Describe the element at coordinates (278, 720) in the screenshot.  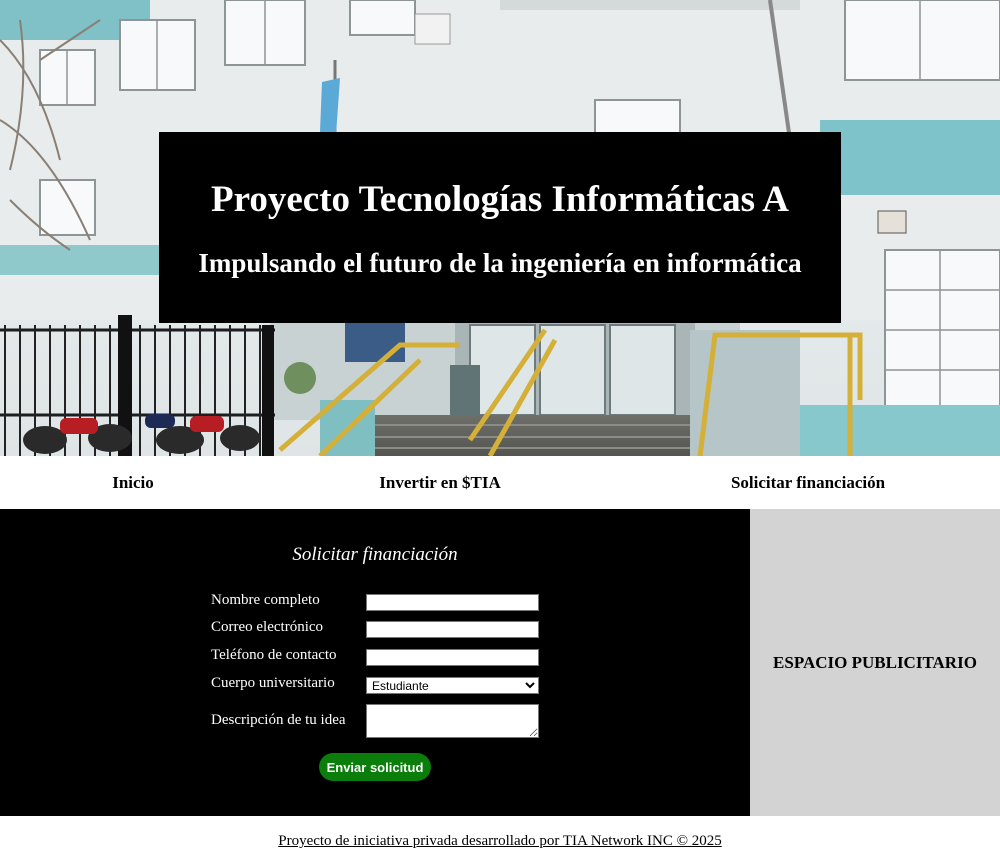
I see `description-label: Descripción de tu idea` at that location.